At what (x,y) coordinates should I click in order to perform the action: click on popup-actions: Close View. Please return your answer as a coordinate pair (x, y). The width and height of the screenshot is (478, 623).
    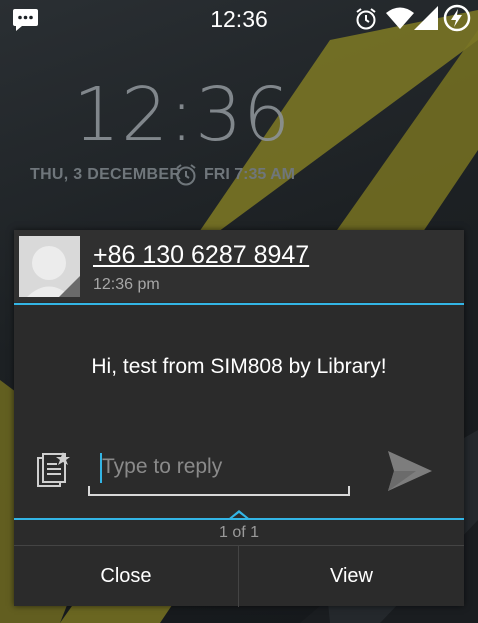
    Looking at the image, I should click on (239, 576).